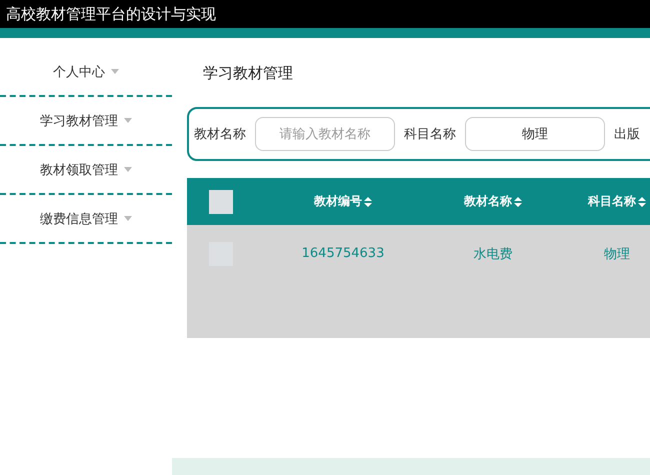 Image resolution: width=650 pixels, height=475 pixels. What do you see at coordinates (430, 134) in the screenshot?
I see `field-label: 科目名称` at bounding box center [430, 134].